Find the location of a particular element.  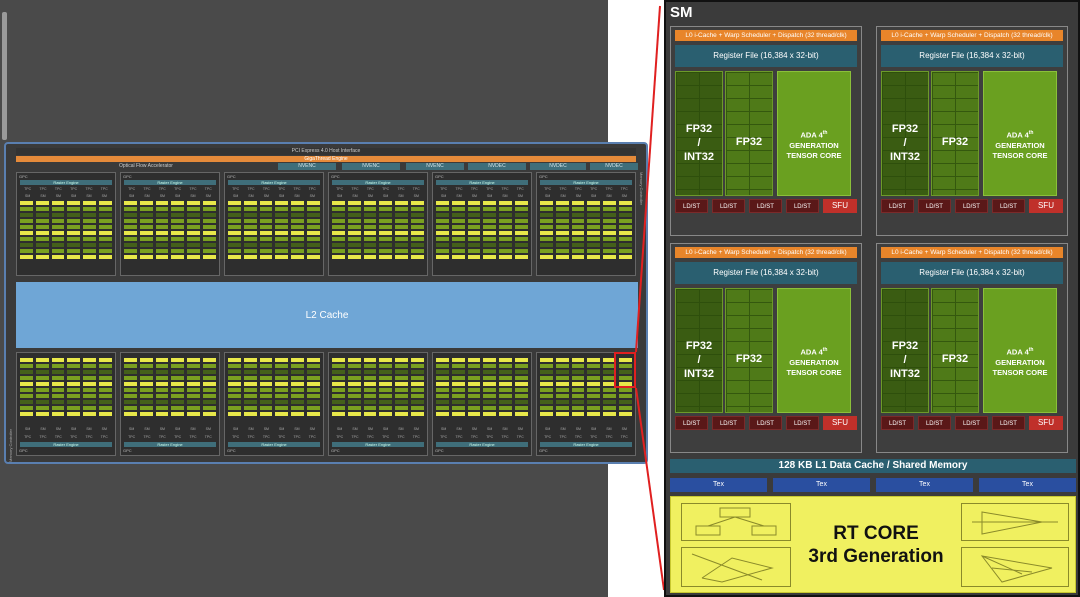

rt-core-title: RT CORE is located at coordinates (876, 533).